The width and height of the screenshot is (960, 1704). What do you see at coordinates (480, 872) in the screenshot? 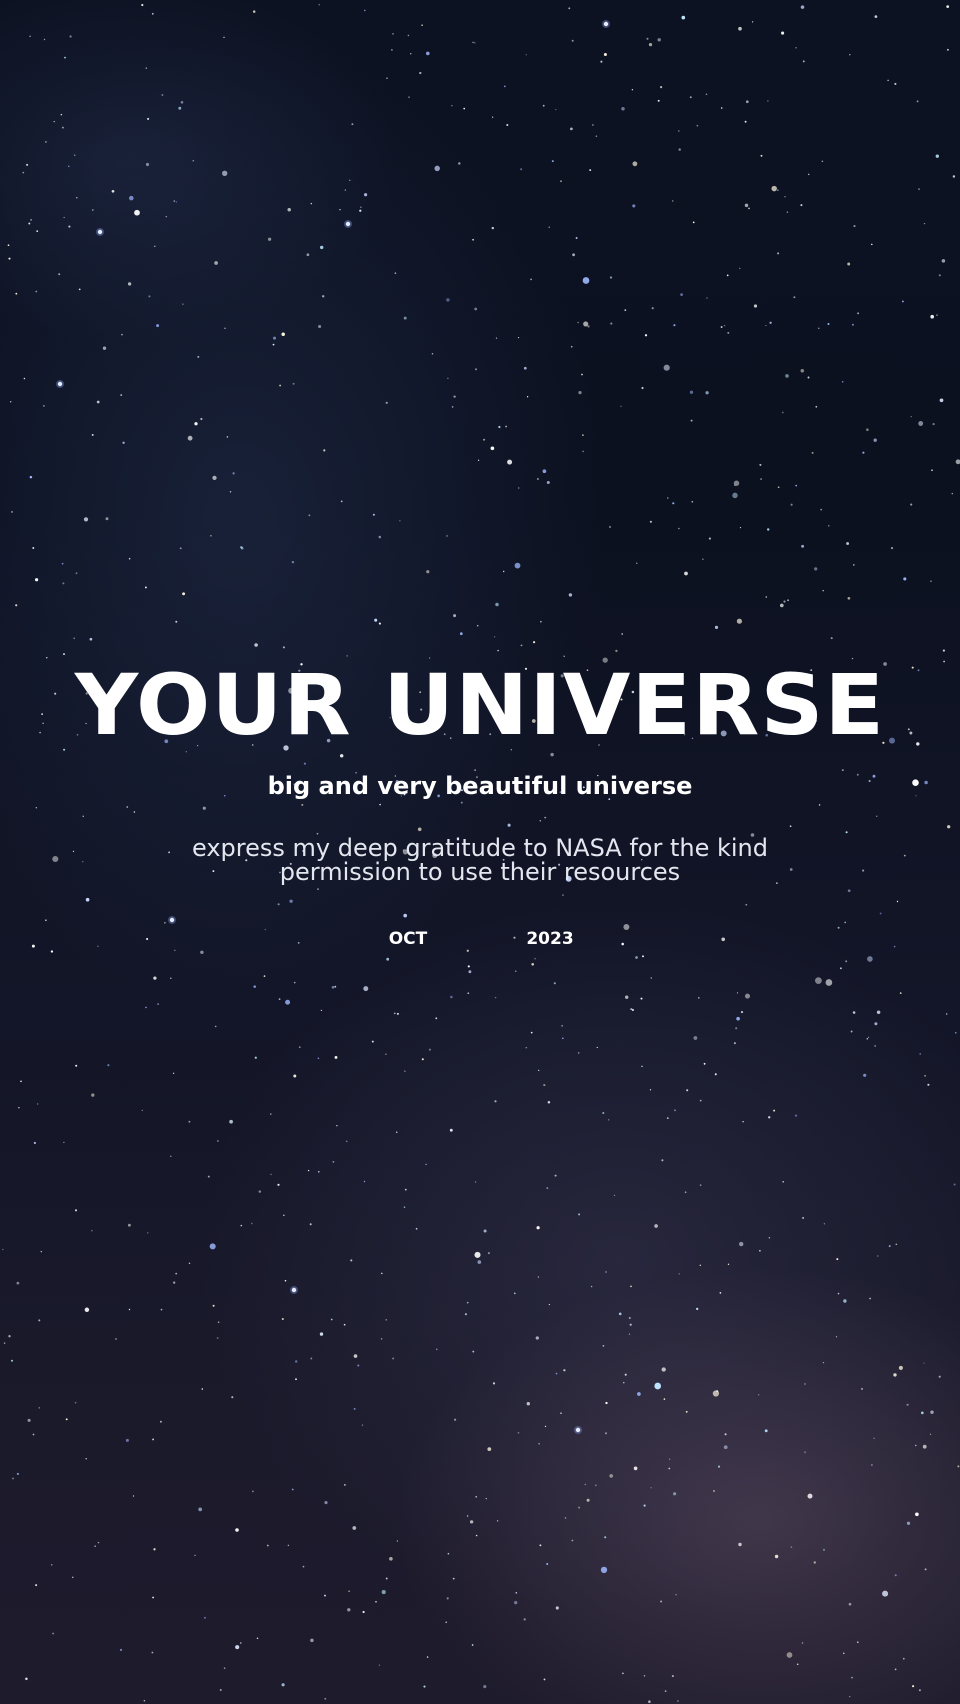
I see `gratitude-line: permission to use their resources` at bounding box center [480, 872].